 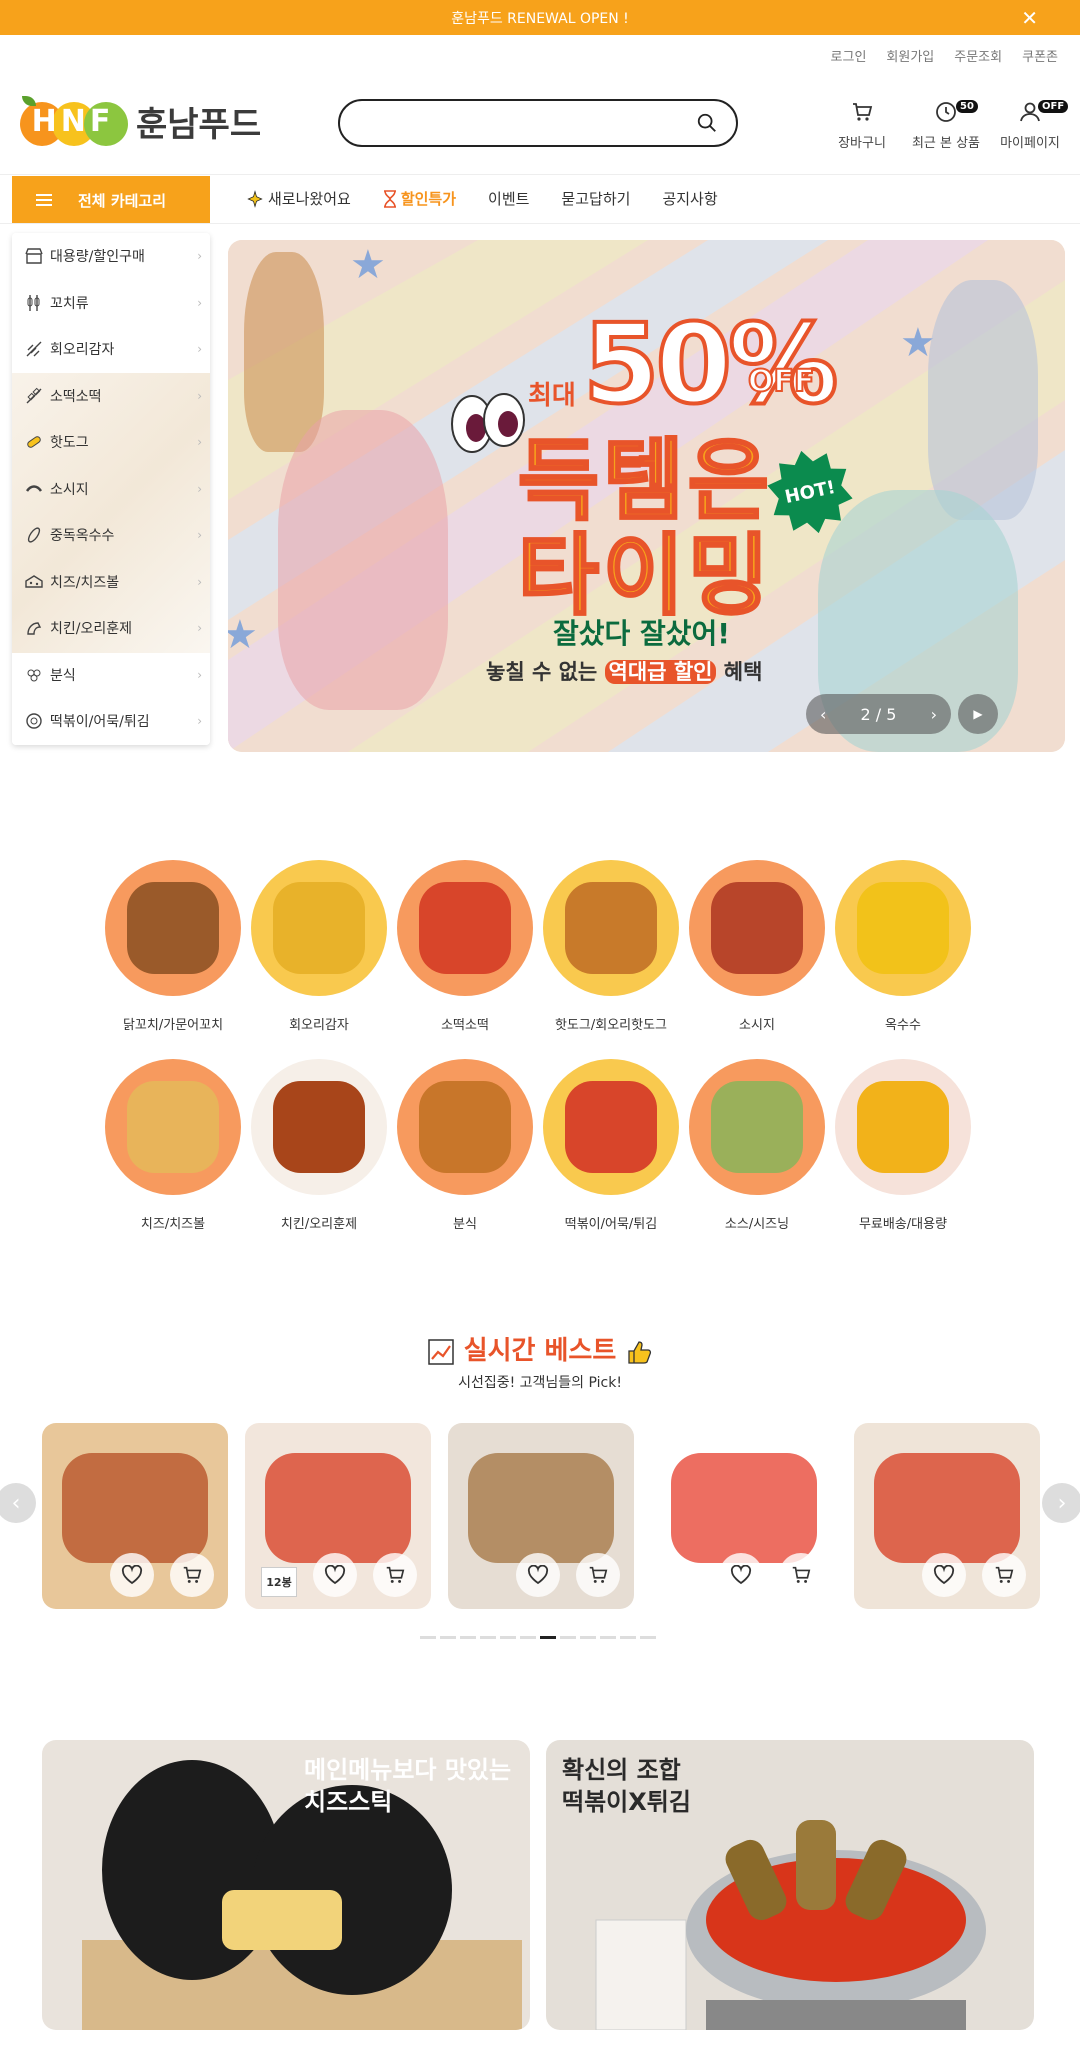 What do you see at coordinates (298, 198) in the screenshot?
I see `nav-new-arrivals: 새로나왔어요` at bounding box center [298, 198].